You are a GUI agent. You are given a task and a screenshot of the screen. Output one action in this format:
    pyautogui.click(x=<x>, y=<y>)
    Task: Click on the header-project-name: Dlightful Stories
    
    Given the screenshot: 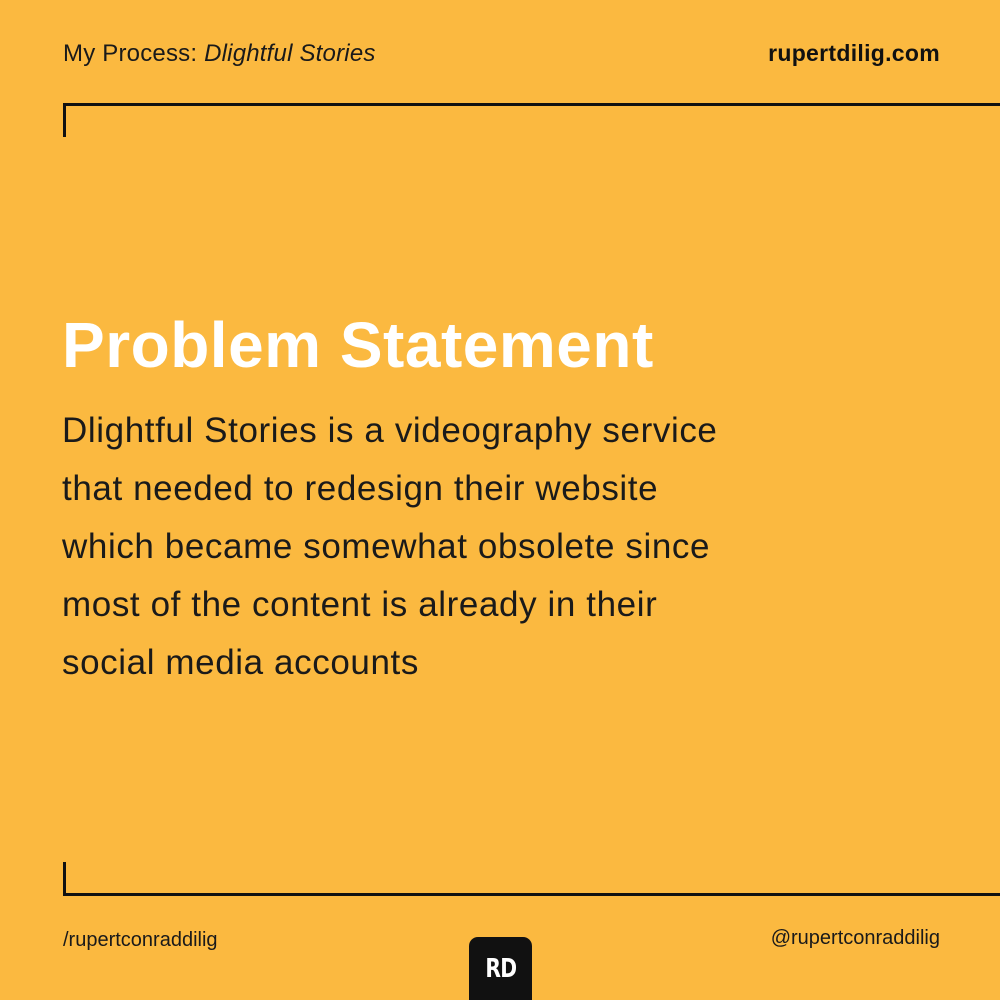 What is the action you would take?
    pyautogui.click(x=290, y=53)
    